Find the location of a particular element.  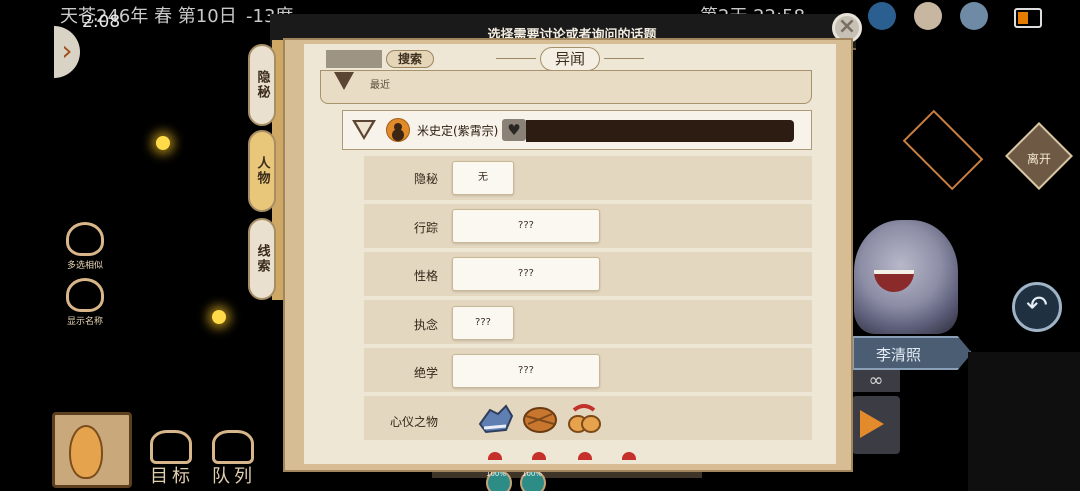

multi-select-tool: 多选相似 is located at coordinates (85, 246).